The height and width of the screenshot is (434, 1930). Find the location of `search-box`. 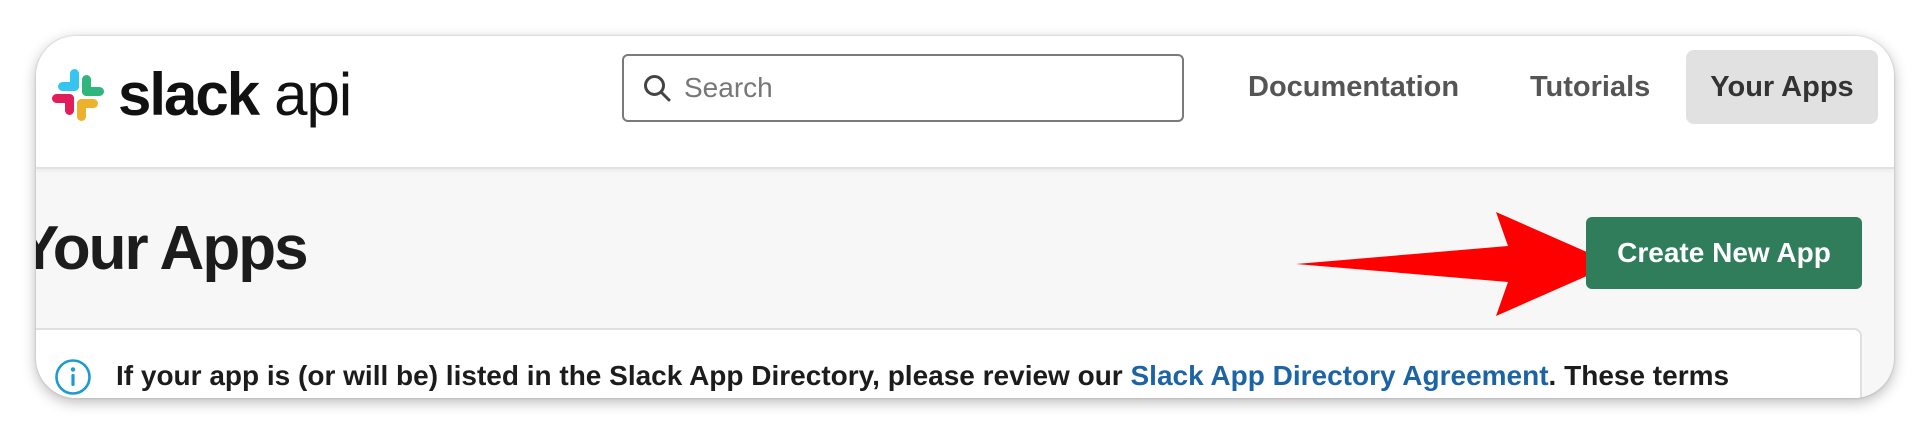

search-box is located at coordinates (903, 88).